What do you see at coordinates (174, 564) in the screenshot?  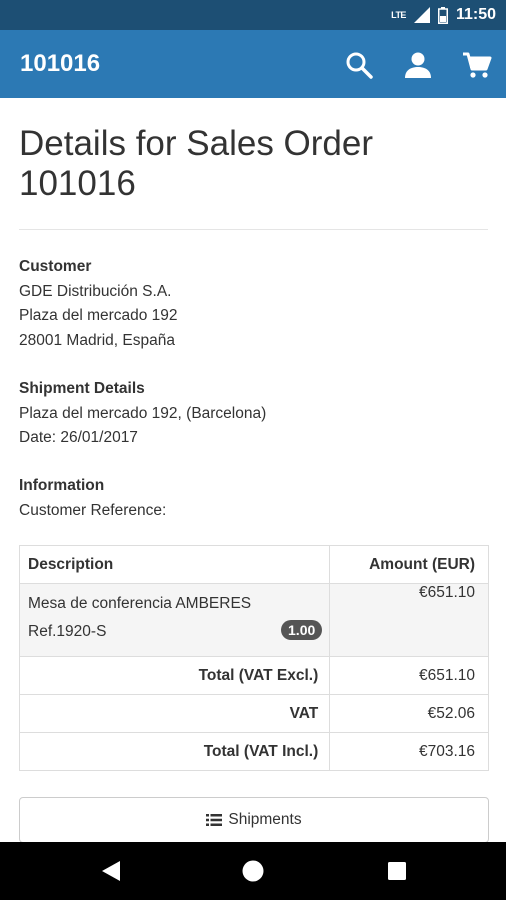 I see `description-header: Description` at bounding box center [174, 564].